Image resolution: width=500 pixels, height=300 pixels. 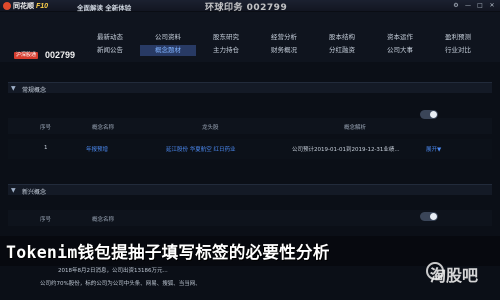 I want to click on logo-text: 同花顺, so click(x=23, y=6).